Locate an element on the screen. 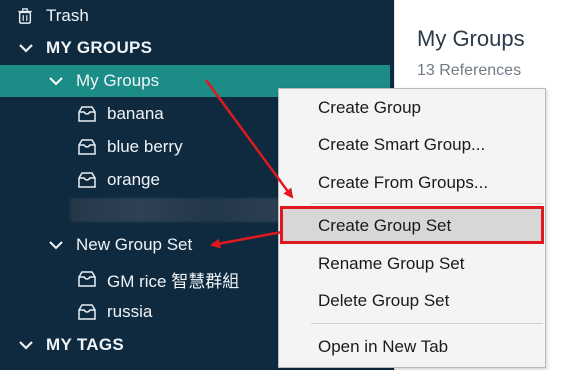 The width and height of the screenshot is (565, 370). group-label: banana is located at coordinates (135, 113).